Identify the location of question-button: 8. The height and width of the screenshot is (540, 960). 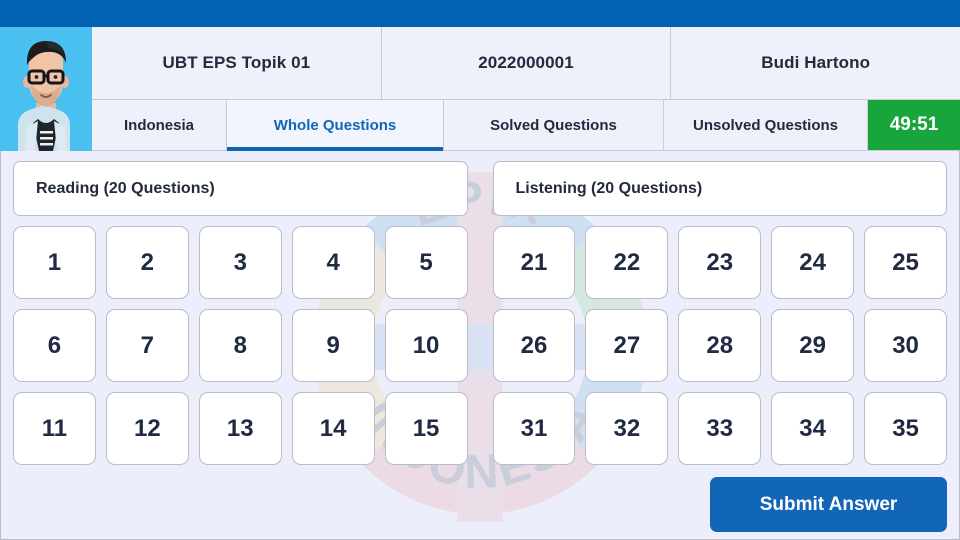
(240, 345).